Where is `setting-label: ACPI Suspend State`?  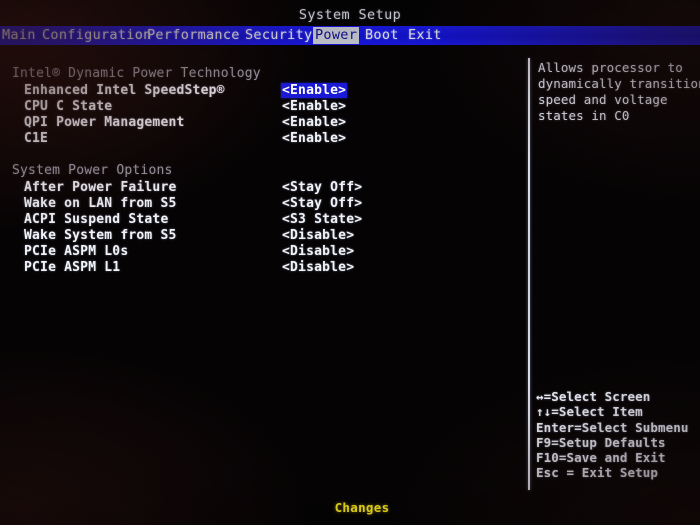 setting-label: ACPI Suspend State is located at coordinates (96, 219).